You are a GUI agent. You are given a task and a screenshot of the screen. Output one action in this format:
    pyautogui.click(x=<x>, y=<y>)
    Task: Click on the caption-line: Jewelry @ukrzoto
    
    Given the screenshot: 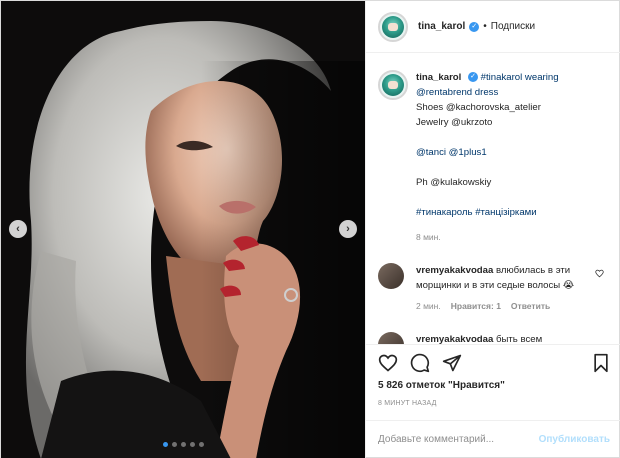 What is the action you would take?
    pyautogui.click(x=454, y=122)
    